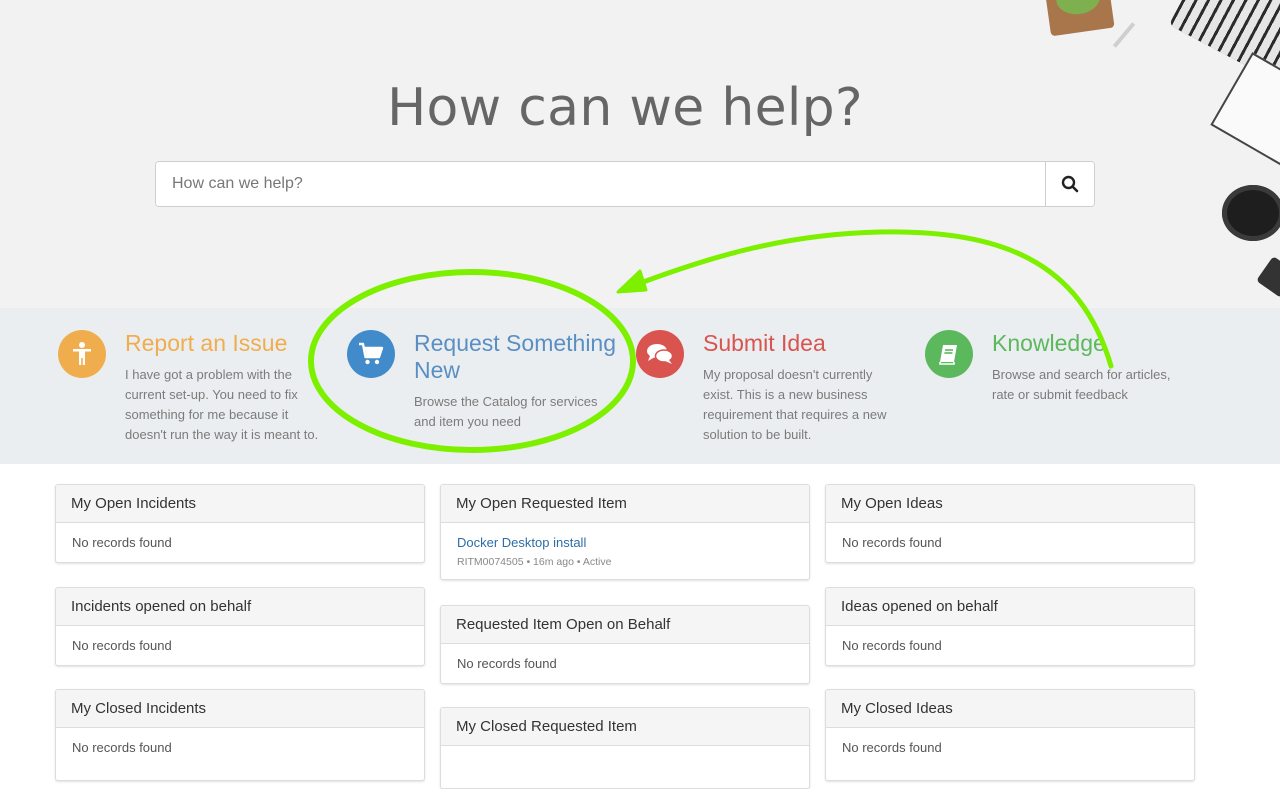 Image resolution: width=1280 pixels, height=789 pixels. What do you see at coordinates (534, 562) in the screenshot?
I see `requested-item-meta: RITM0074505 • 16m ago • Active` at bounding box center [534, 562].